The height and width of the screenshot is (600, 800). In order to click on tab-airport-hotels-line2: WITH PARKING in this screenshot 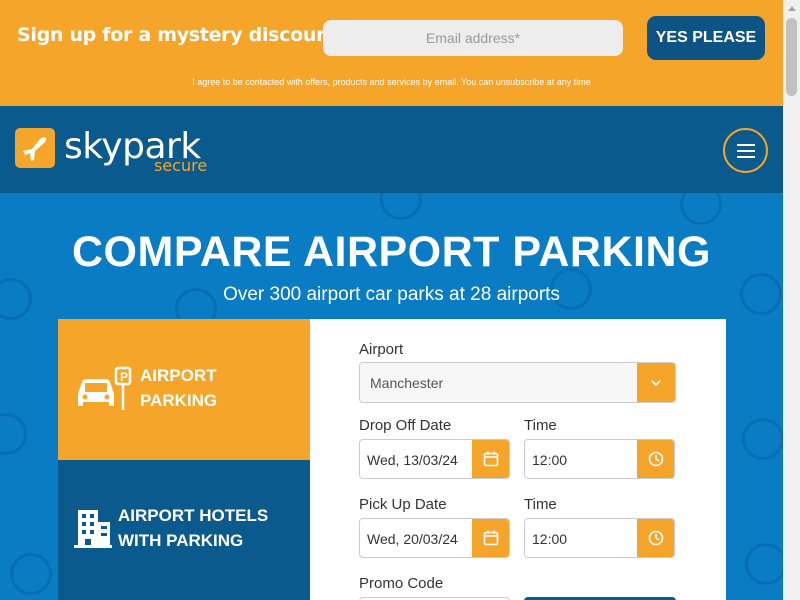, I will do `click(181, 540)`.